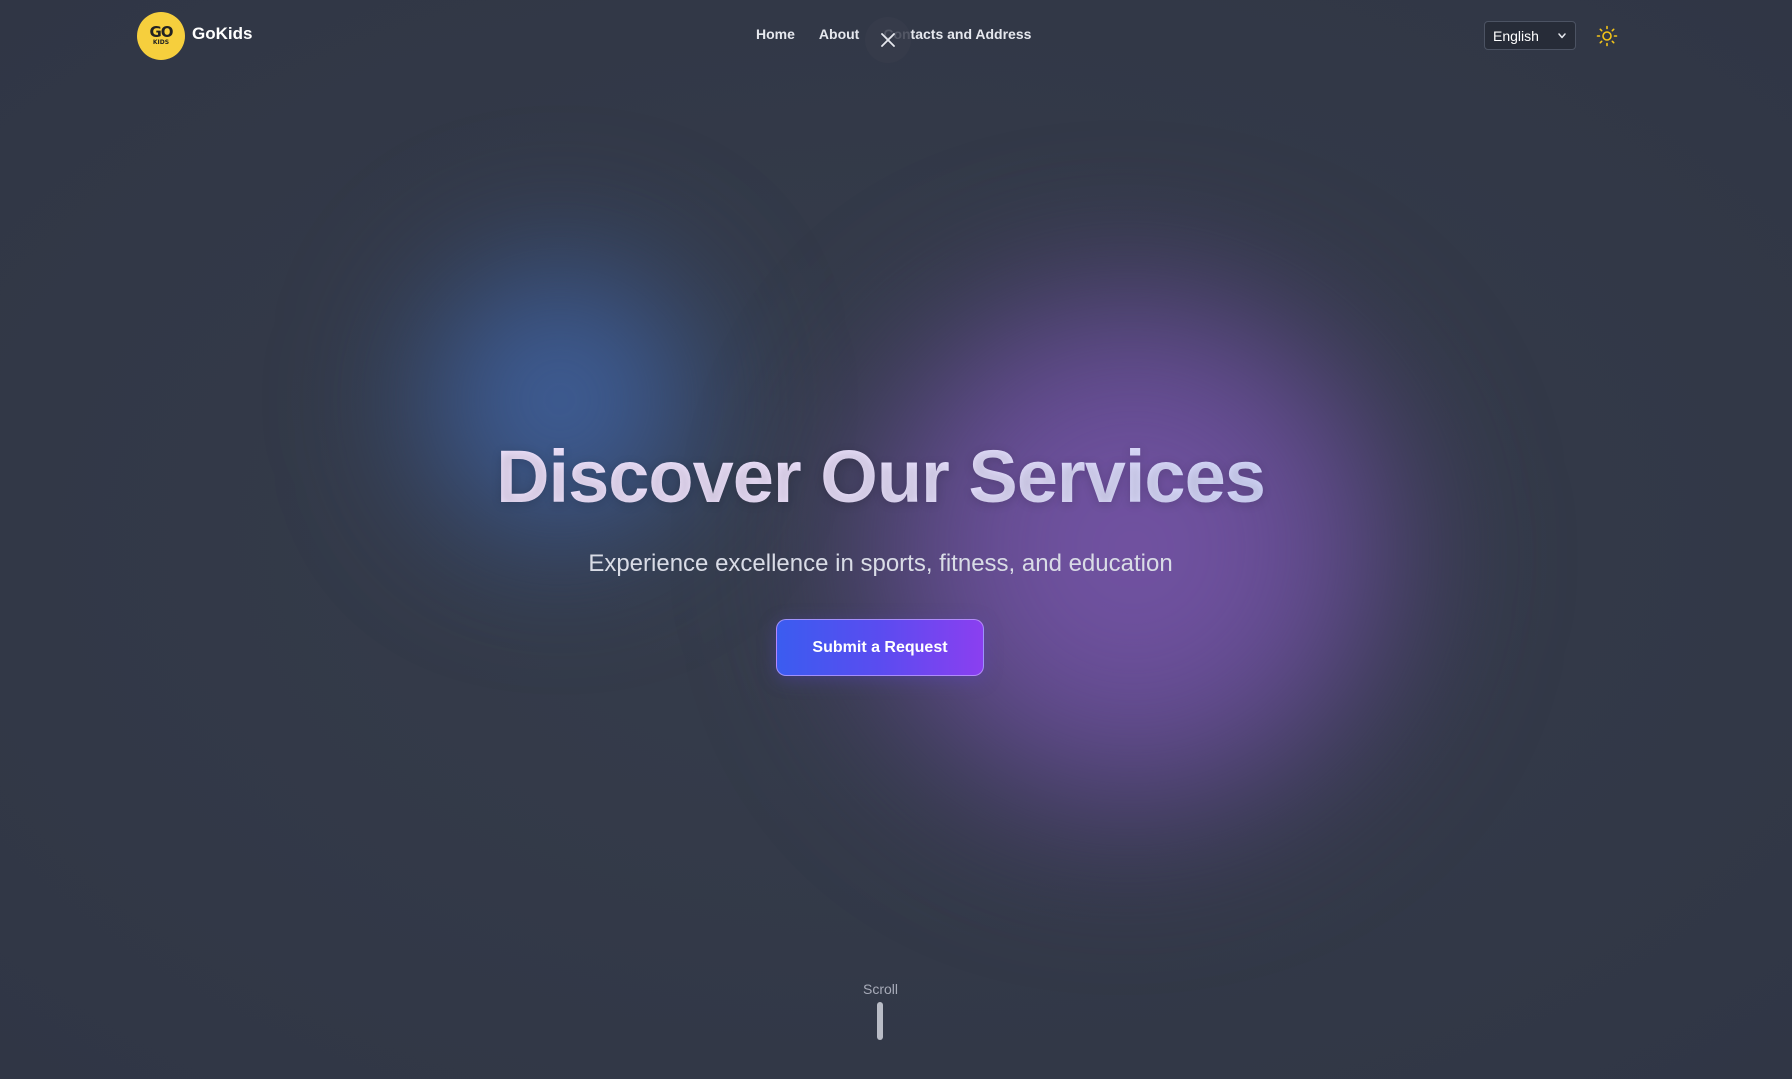 This screenshot has width=1792, height=1079. I want to click on logo-go-text: GO, so click(161, 32).